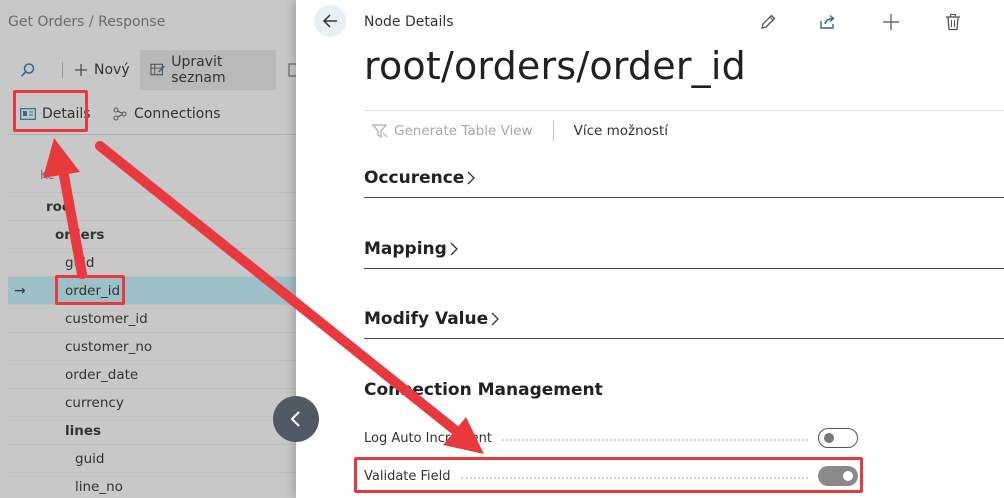 This screenshot has height=498, width=1004. What do you see at coordinates (152, 485) in the screenshot?
I see `tree-row: line_no` at bounding box center [152, 485].